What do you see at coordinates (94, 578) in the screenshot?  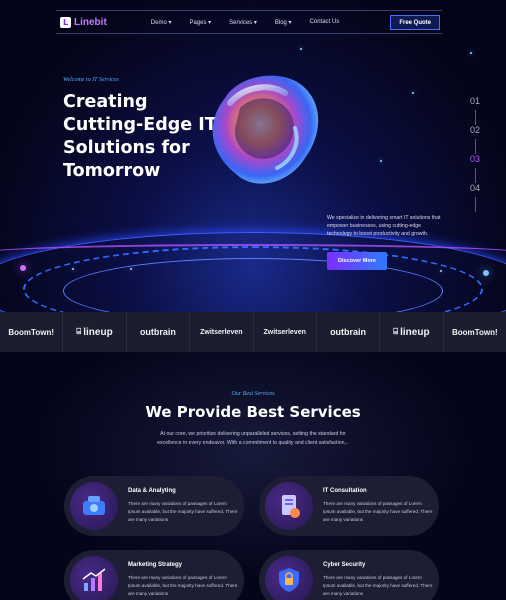 I see `marketing-chart-icon` at bounding box center [94, 578].